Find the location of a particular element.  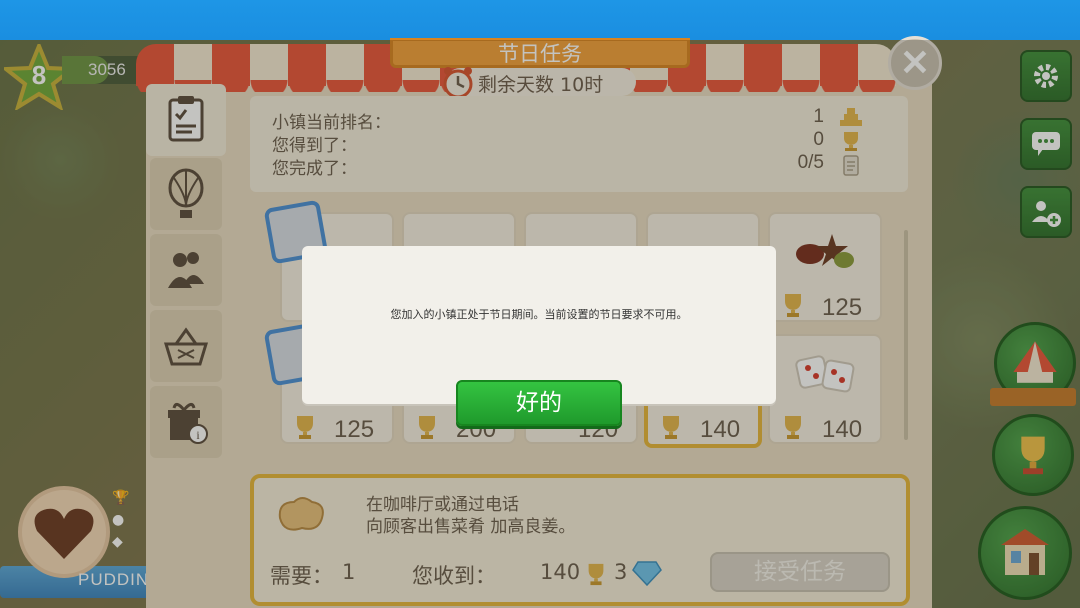

dialog-message: 您加入的小镇正处于节日期间。当前设置的节日要求不可用。 is located at coordinates (539, 314).